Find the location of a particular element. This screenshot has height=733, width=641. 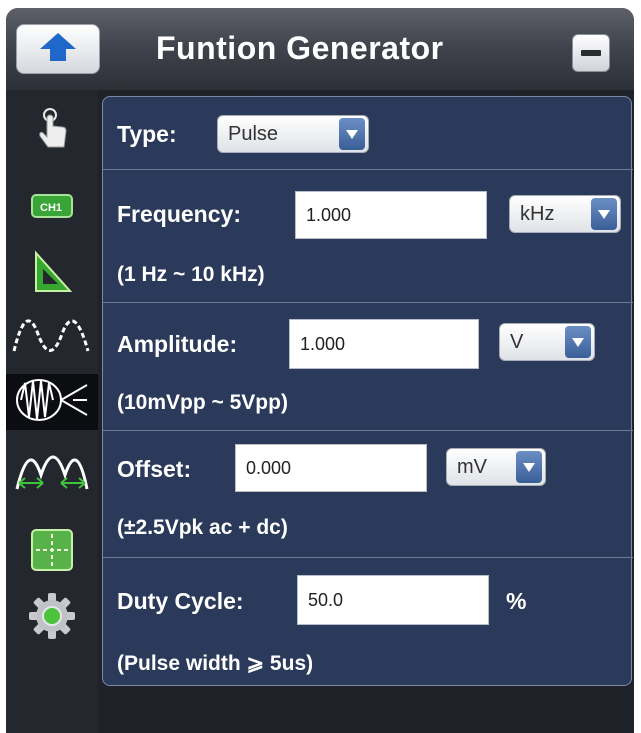

minimize-icon is located at coordinates (591, 53).